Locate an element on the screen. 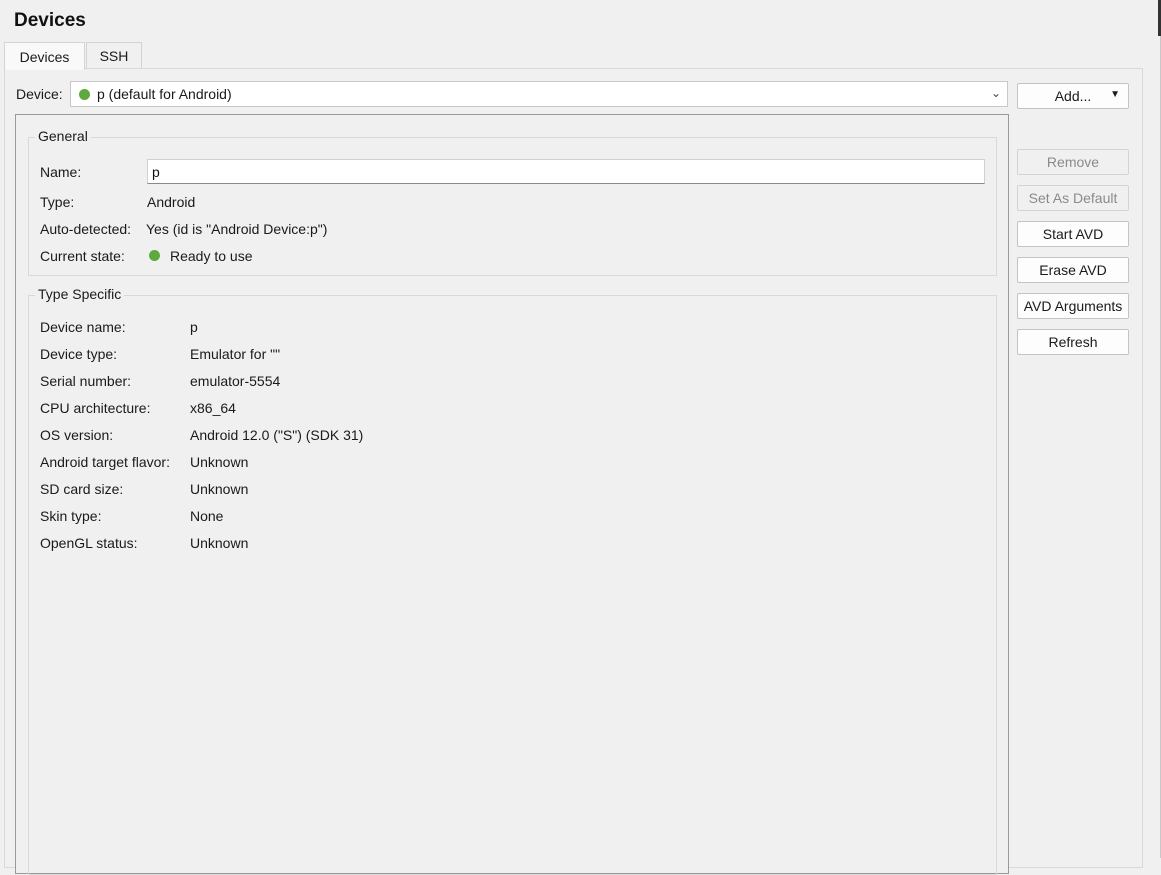 This screenshot has height=875, width=1161. cpu-architecture-value: x86_64 is located at coordinates (213, 408).